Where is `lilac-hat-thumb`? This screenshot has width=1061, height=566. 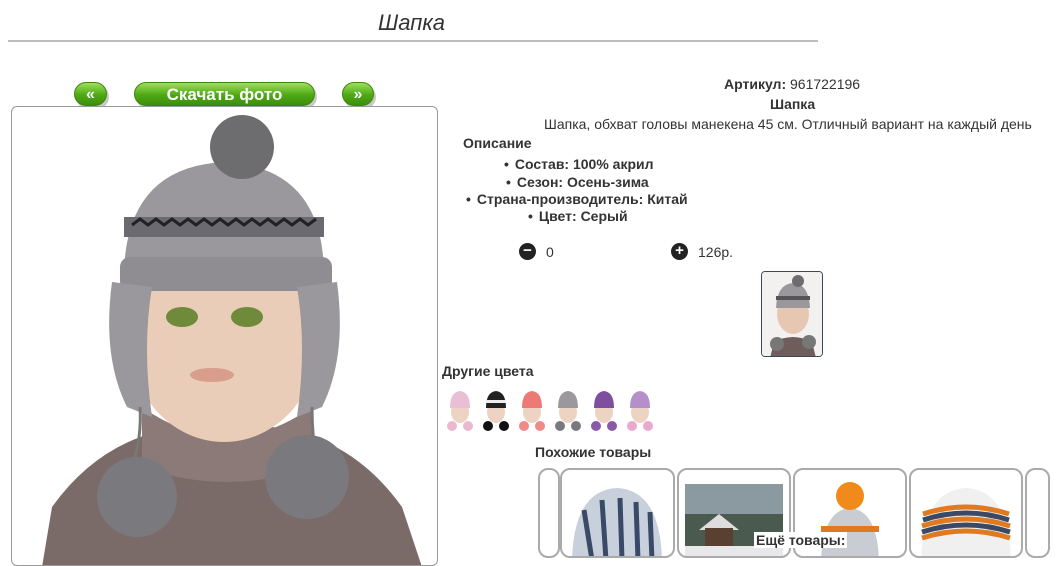
lilac-hat-thumb is located at coordinates (640, 411).